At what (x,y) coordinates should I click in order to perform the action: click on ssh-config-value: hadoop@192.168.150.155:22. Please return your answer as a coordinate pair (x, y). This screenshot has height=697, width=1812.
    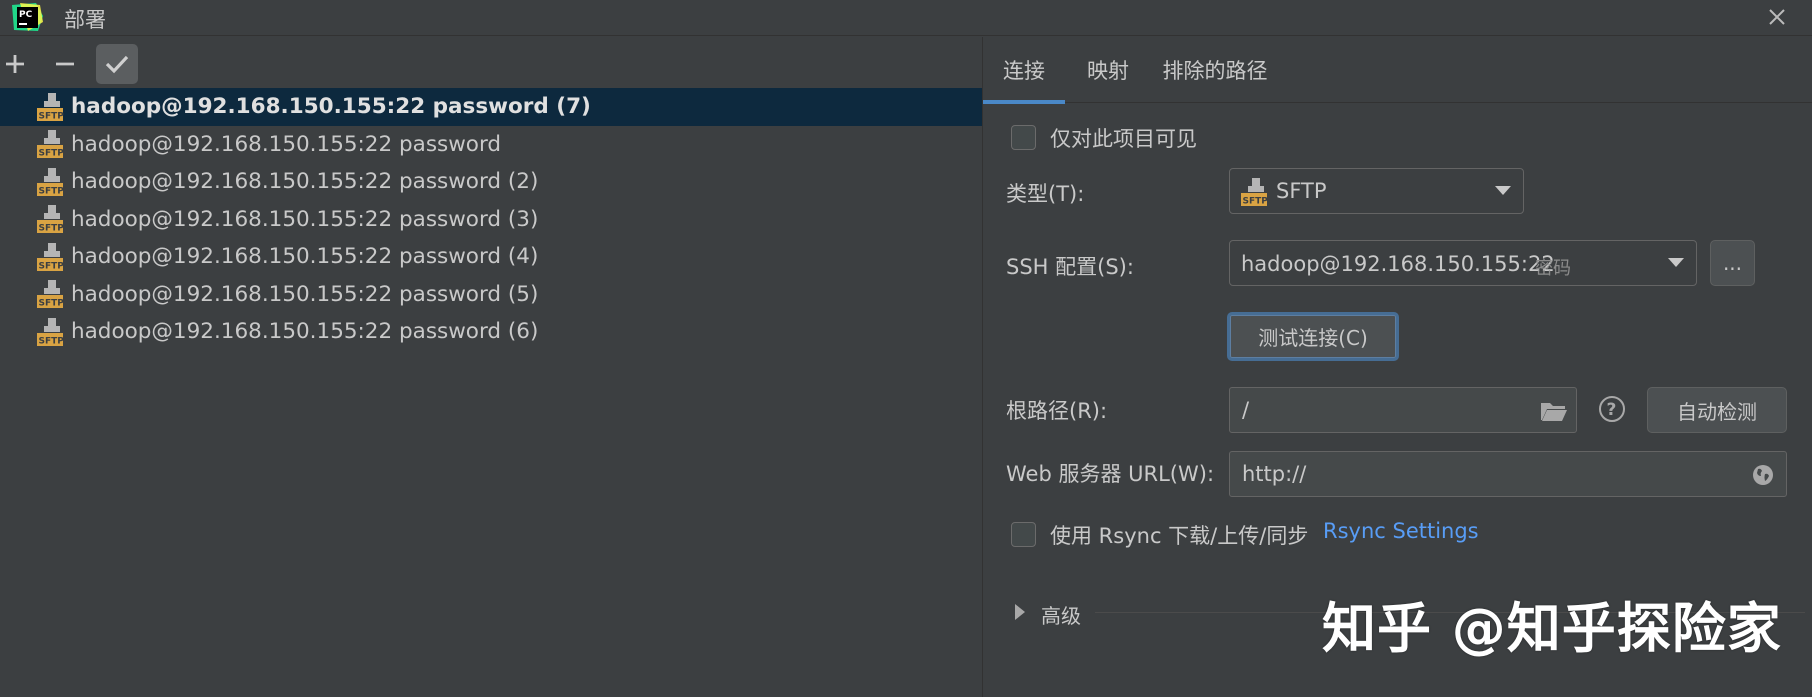
    Looking at the image, I should click on (1398, 264).